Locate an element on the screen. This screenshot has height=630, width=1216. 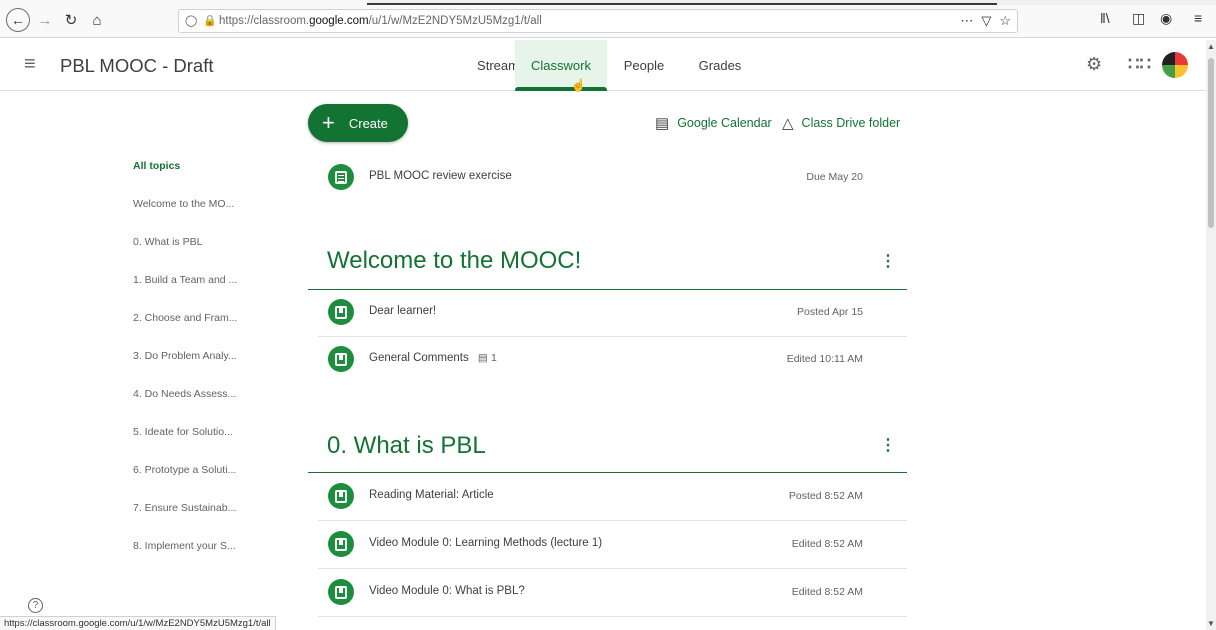
class-title: PBL MOOC - Draft is located at coordinates (137, 66).